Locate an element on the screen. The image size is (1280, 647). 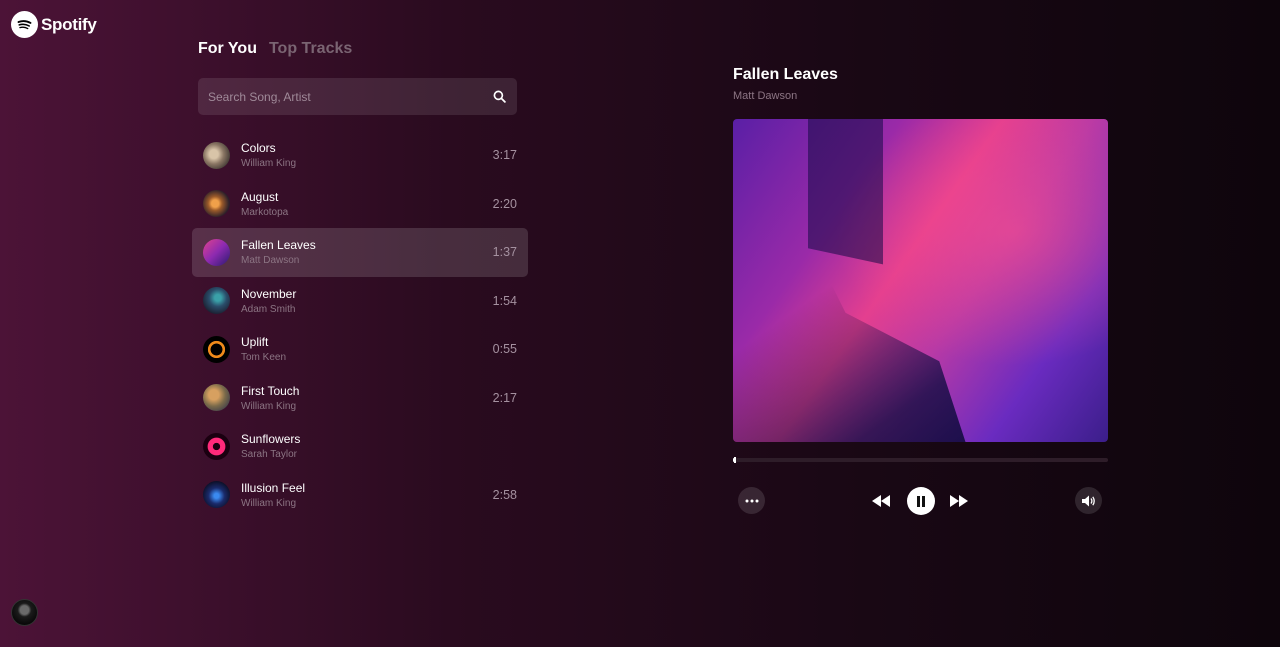
now-playing-artist: Matt Dawson is located at coordinates (765, 96).